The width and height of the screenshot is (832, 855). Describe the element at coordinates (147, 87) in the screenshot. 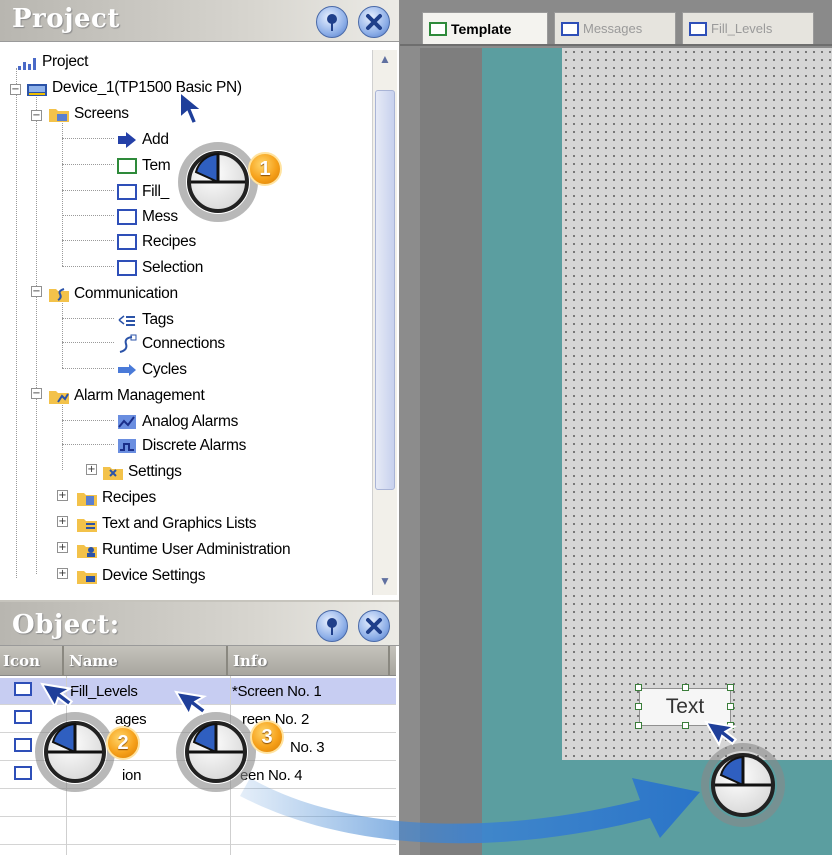

I see `tree-item-label: Device_1(TP1500 Basic PN)` at that location.